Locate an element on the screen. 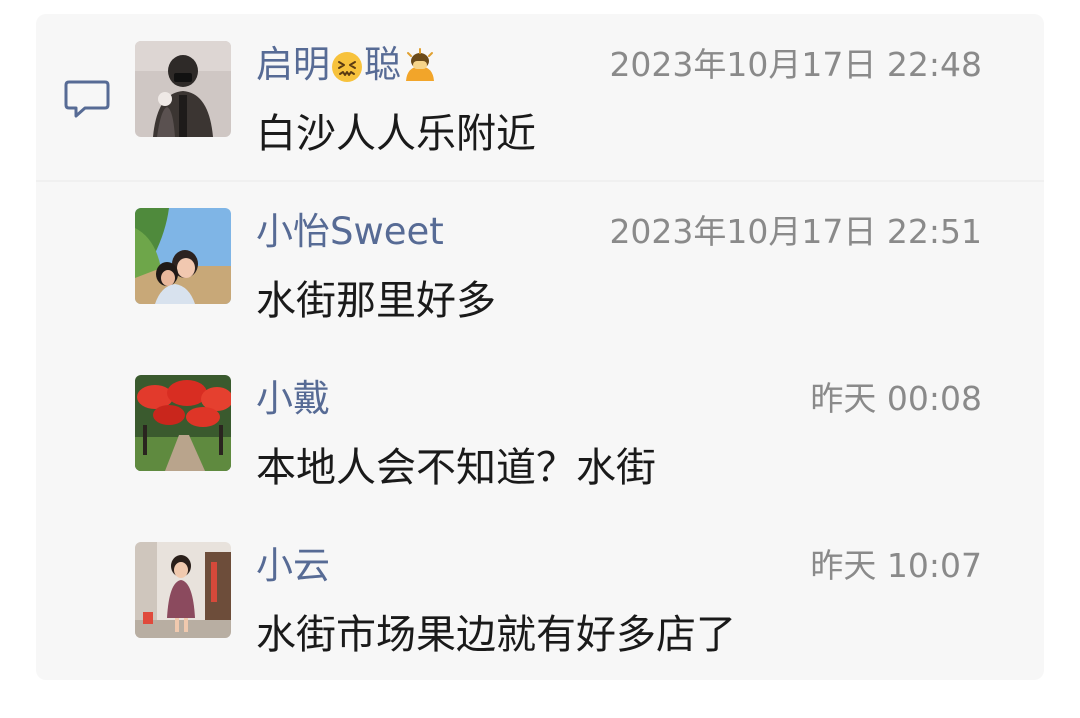  confounded-face-emoji is located at coordinates (347, 67).